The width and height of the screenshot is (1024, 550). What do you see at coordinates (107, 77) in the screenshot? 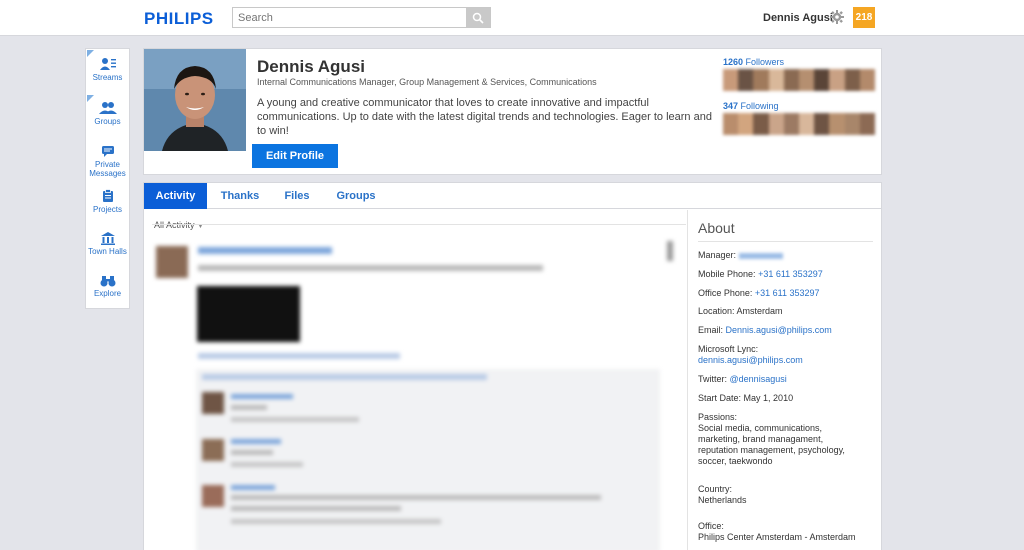
I see `nav-label-streams: Streams` at bounding box center [107, 77].